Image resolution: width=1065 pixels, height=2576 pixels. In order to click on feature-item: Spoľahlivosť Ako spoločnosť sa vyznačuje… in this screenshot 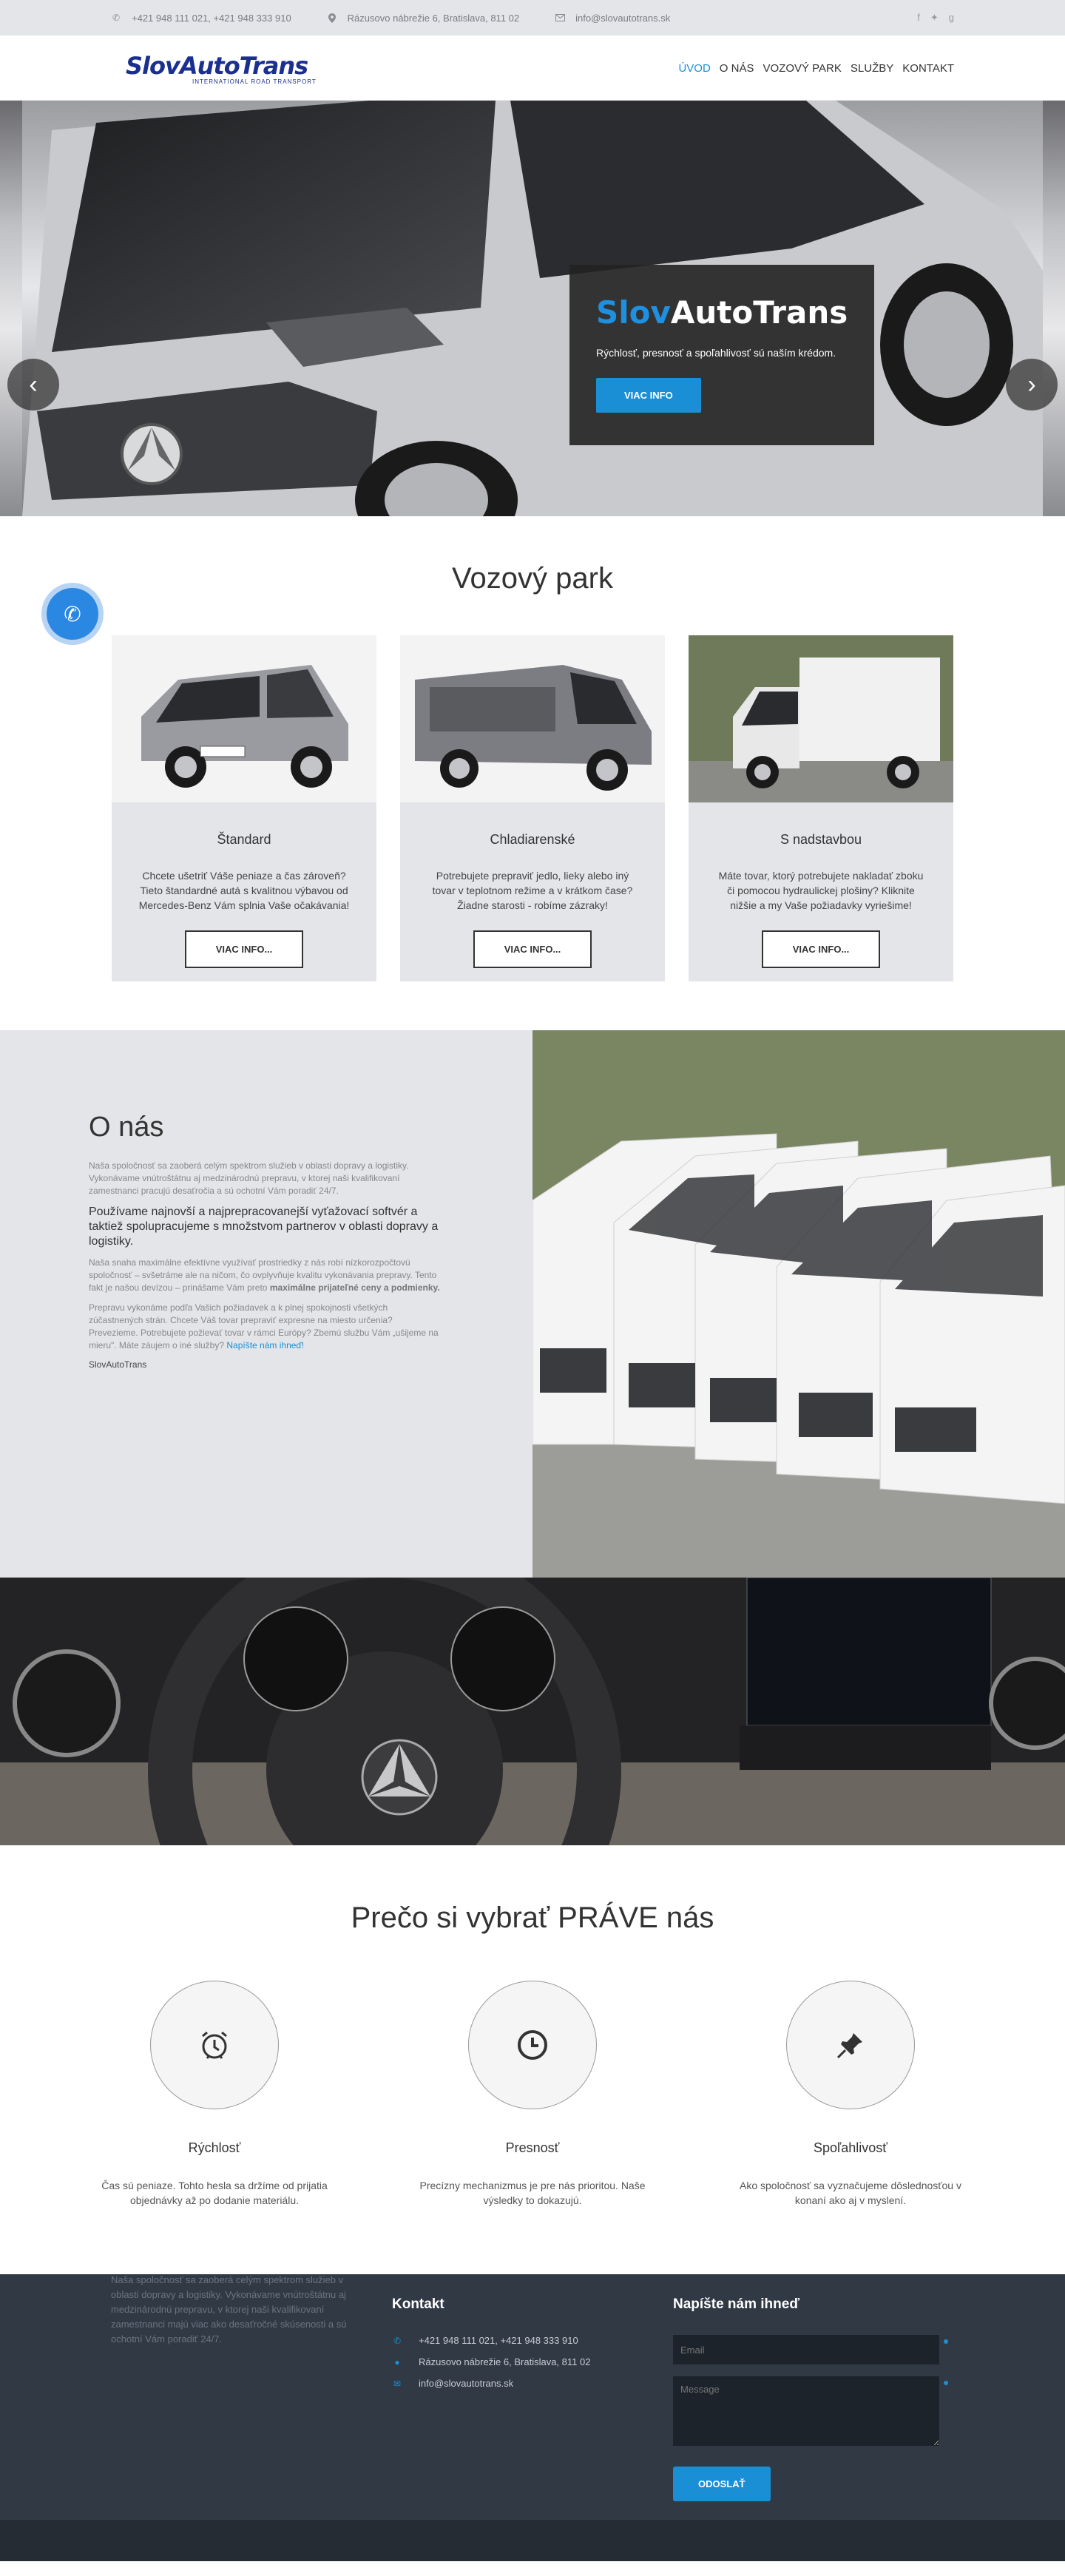, I will do `click(850, 2094)`.